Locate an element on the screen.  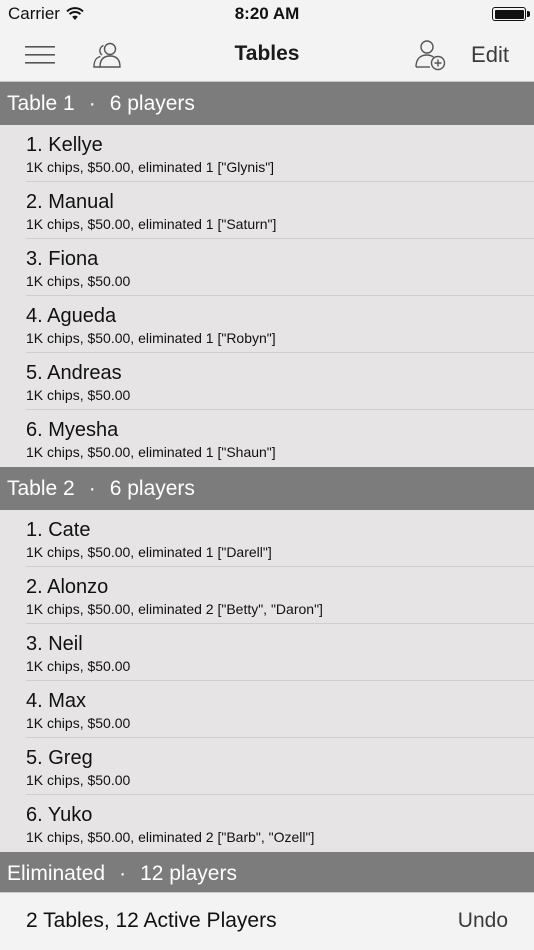
section-title: Table 1 is located at coordinates (41, 103).